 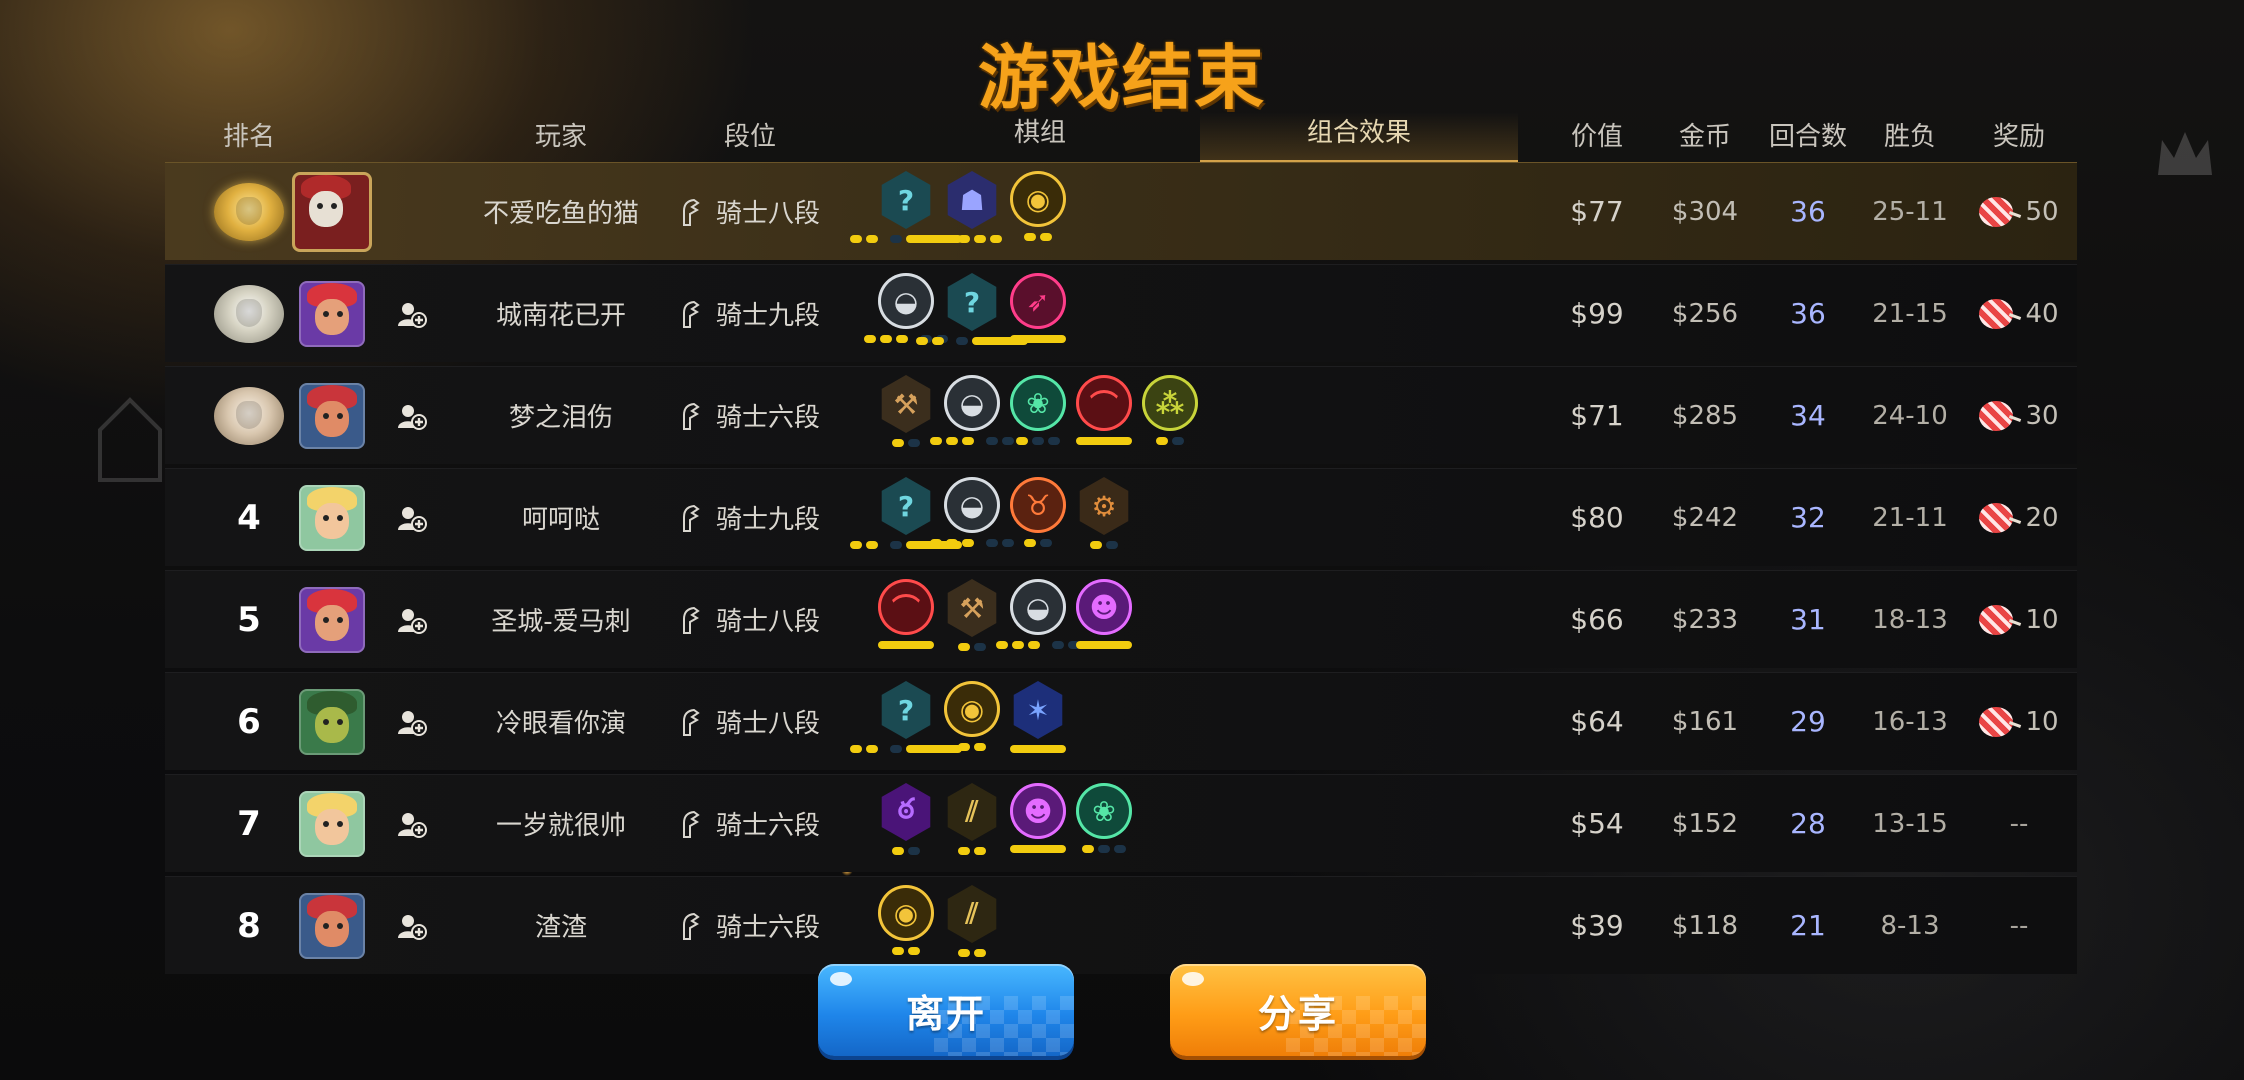 What do you see at coordinates (561, 211) in the screenshot?
I see `player-name-cell: 不爱吃鱼的猫` at bounding box center [561, 211].